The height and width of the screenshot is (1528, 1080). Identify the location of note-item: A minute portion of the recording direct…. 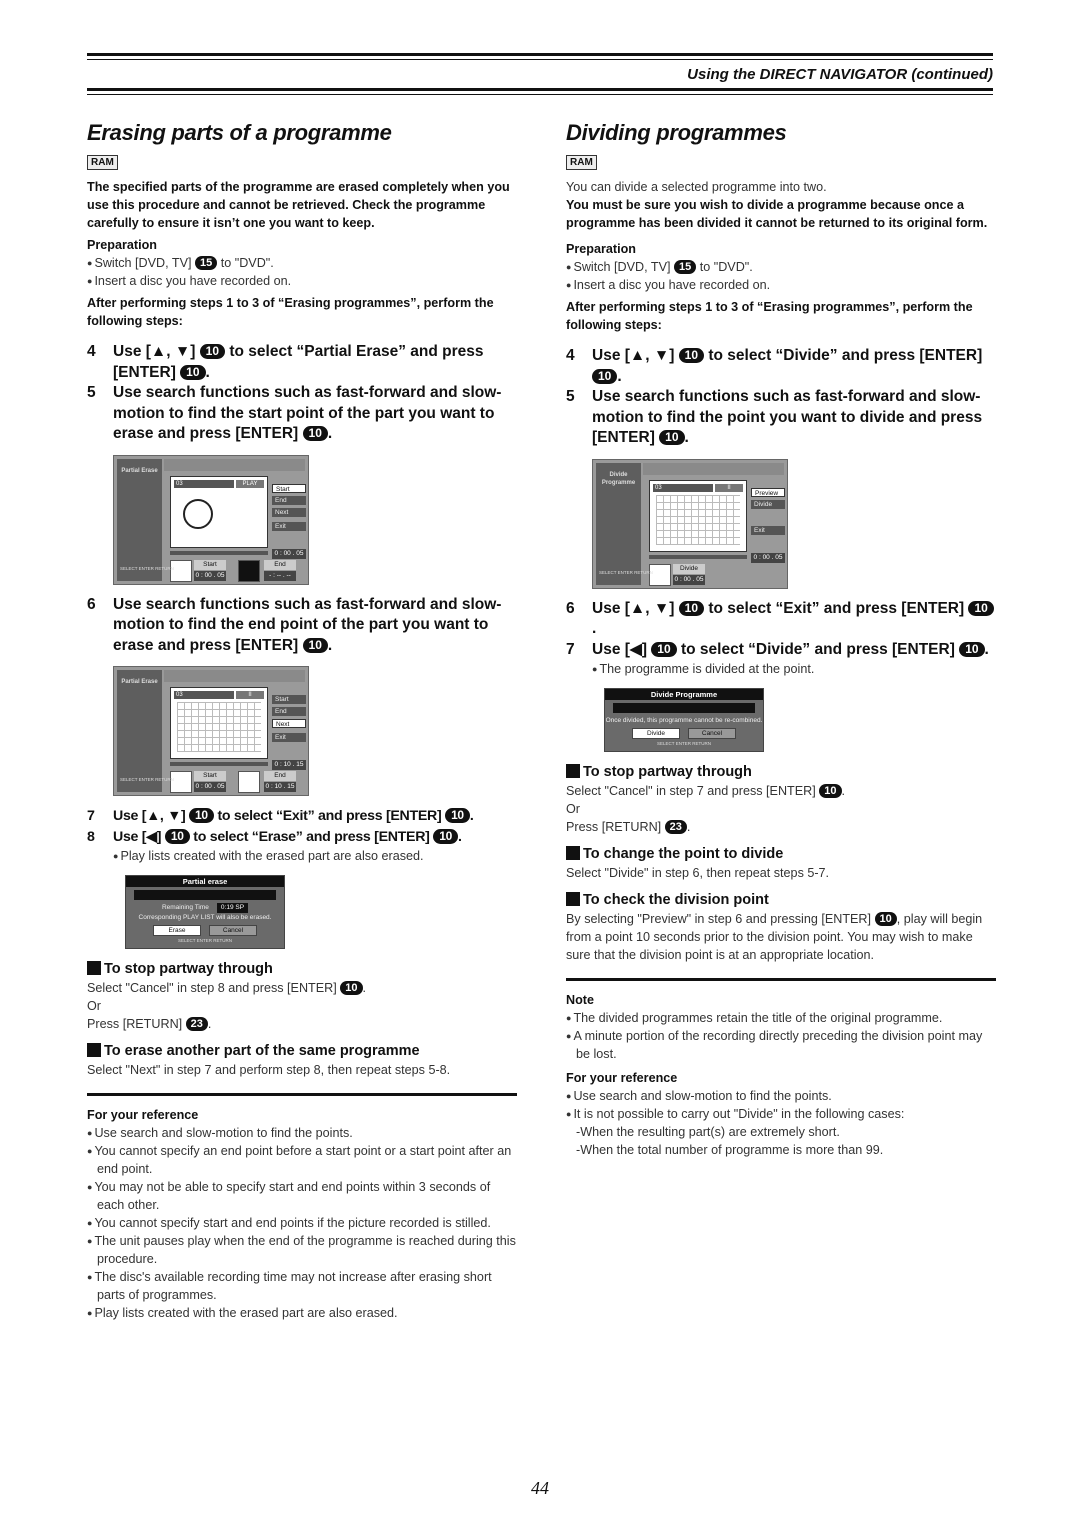
(781, 1045).